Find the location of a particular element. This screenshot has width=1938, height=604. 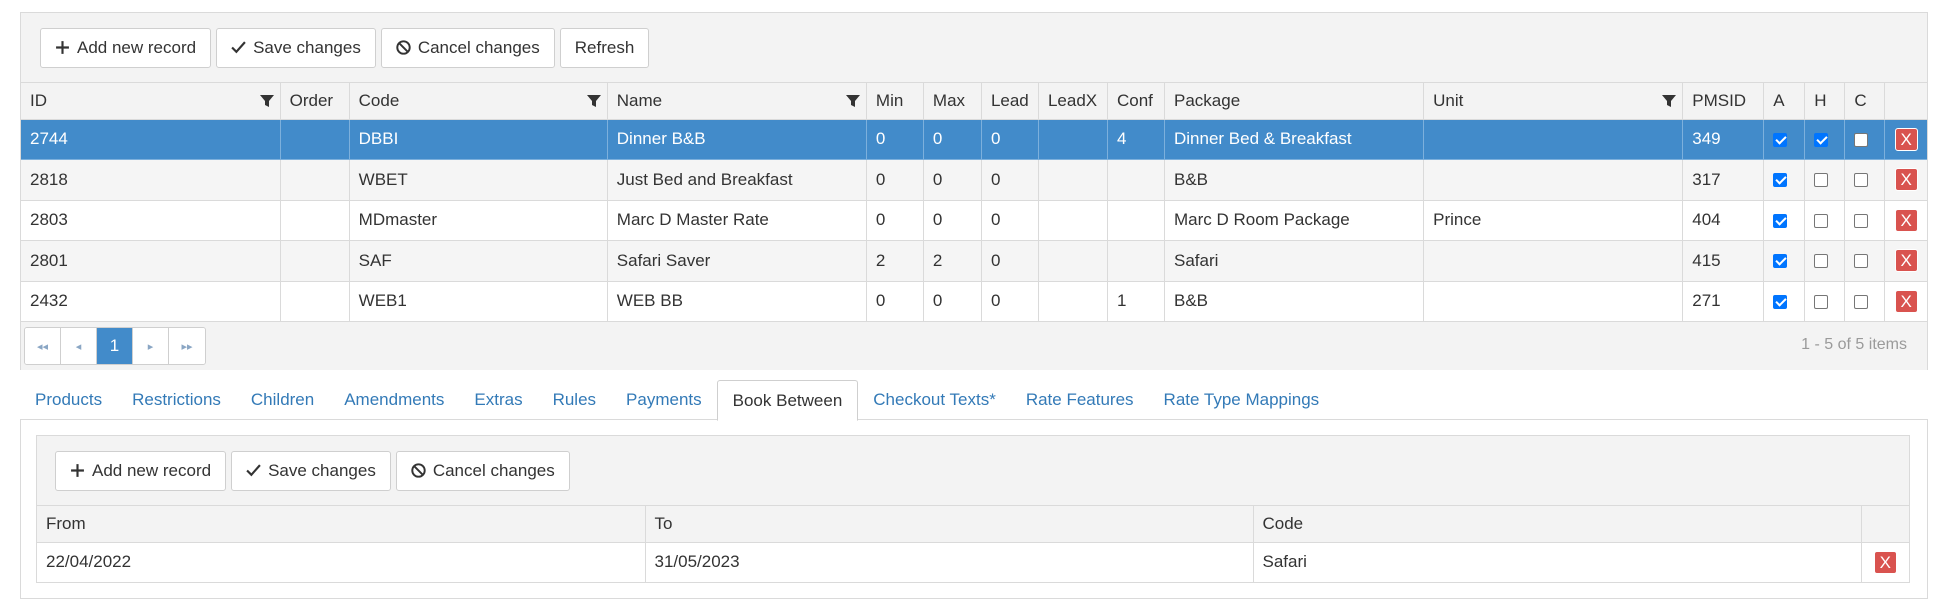

table-row: 2801 SAF Safari Saver 2 2 0 Safari 415 X is located at coordinates (974, 261).